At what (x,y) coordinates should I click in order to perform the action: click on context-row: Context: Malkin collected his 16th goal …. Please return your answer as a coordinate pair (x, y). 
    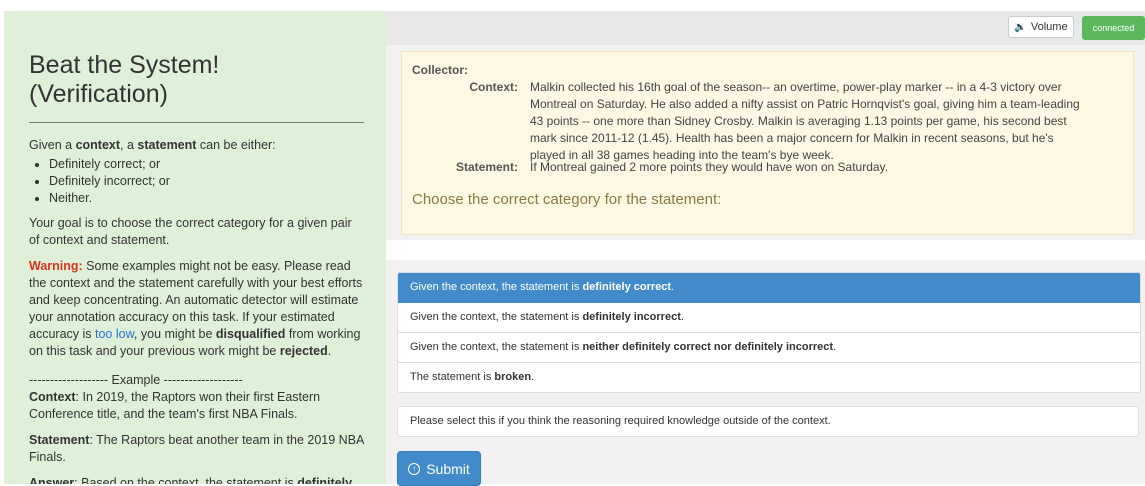
    Looking at the image, I should click on (746, 121).